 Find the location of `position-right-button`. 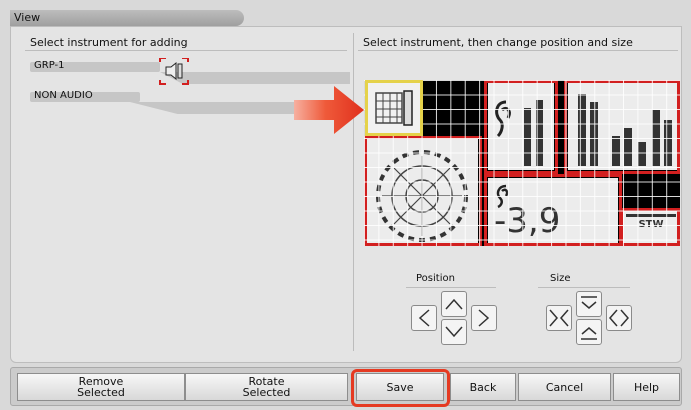

position-right-button is located at coordinates (484, 318).